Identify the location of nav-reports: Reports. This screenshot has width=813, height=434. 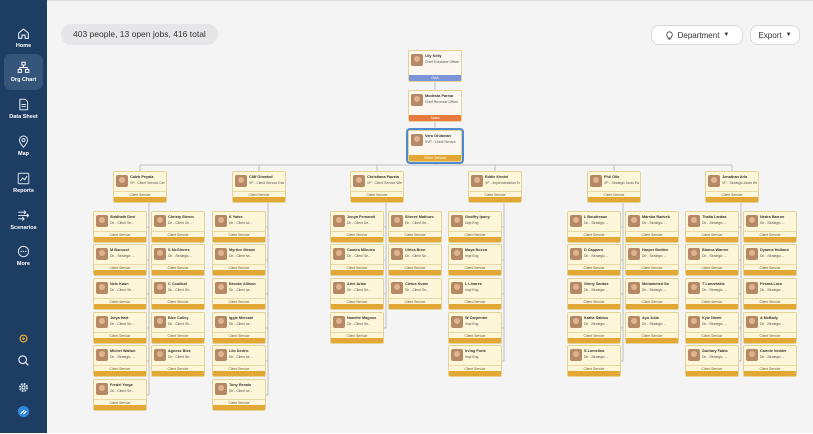
(23, 183).